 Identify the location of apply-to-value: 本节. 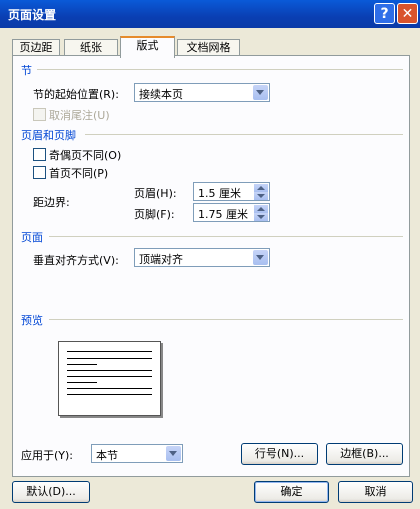
(107, 455).